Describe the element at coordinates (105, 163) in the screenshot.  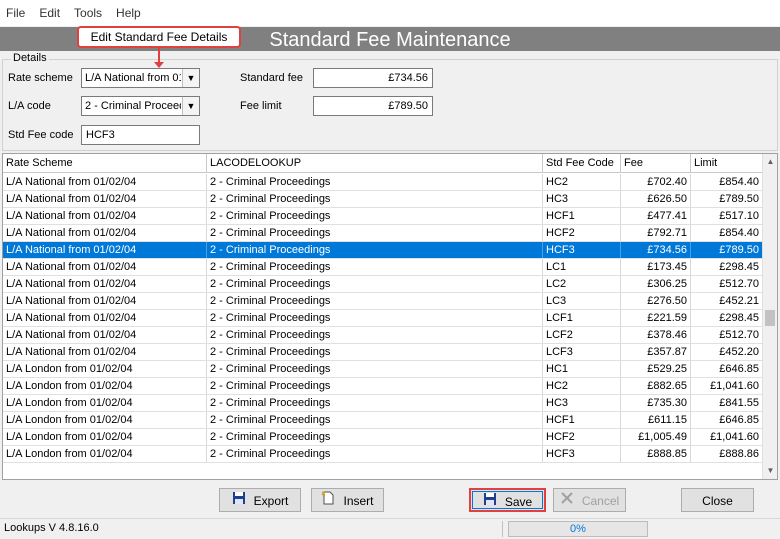
I see `column-header-rate-scheme: Rate Scheme` at that location.